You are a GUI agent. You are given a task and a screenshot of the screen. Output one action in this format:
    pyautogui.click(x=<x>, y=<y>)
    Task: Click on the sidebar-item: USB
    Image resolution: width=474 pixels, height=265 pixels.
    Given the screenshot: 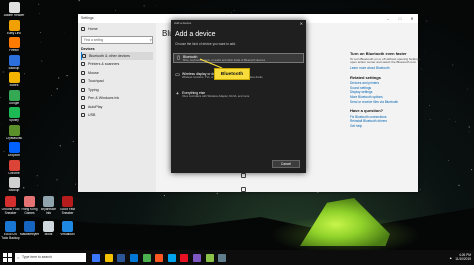 What is the action you would take?
    pyautogui.click(x=117, y=115)
    